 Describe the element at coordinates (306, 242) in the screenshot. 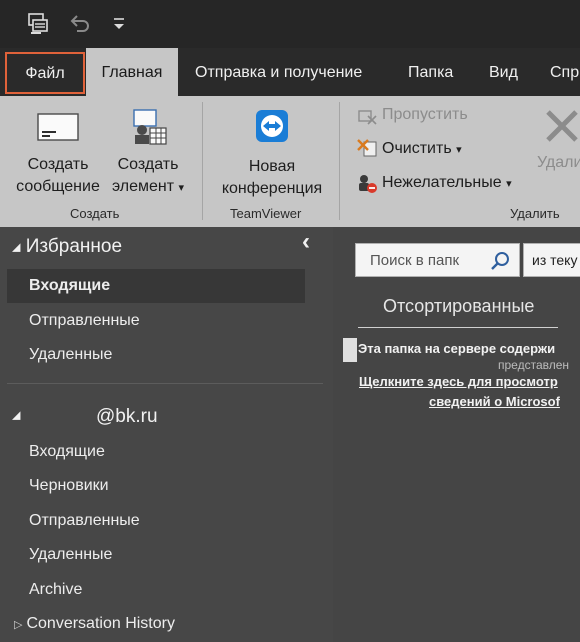

I see `collapse-pane-icon: ‹` at that location.